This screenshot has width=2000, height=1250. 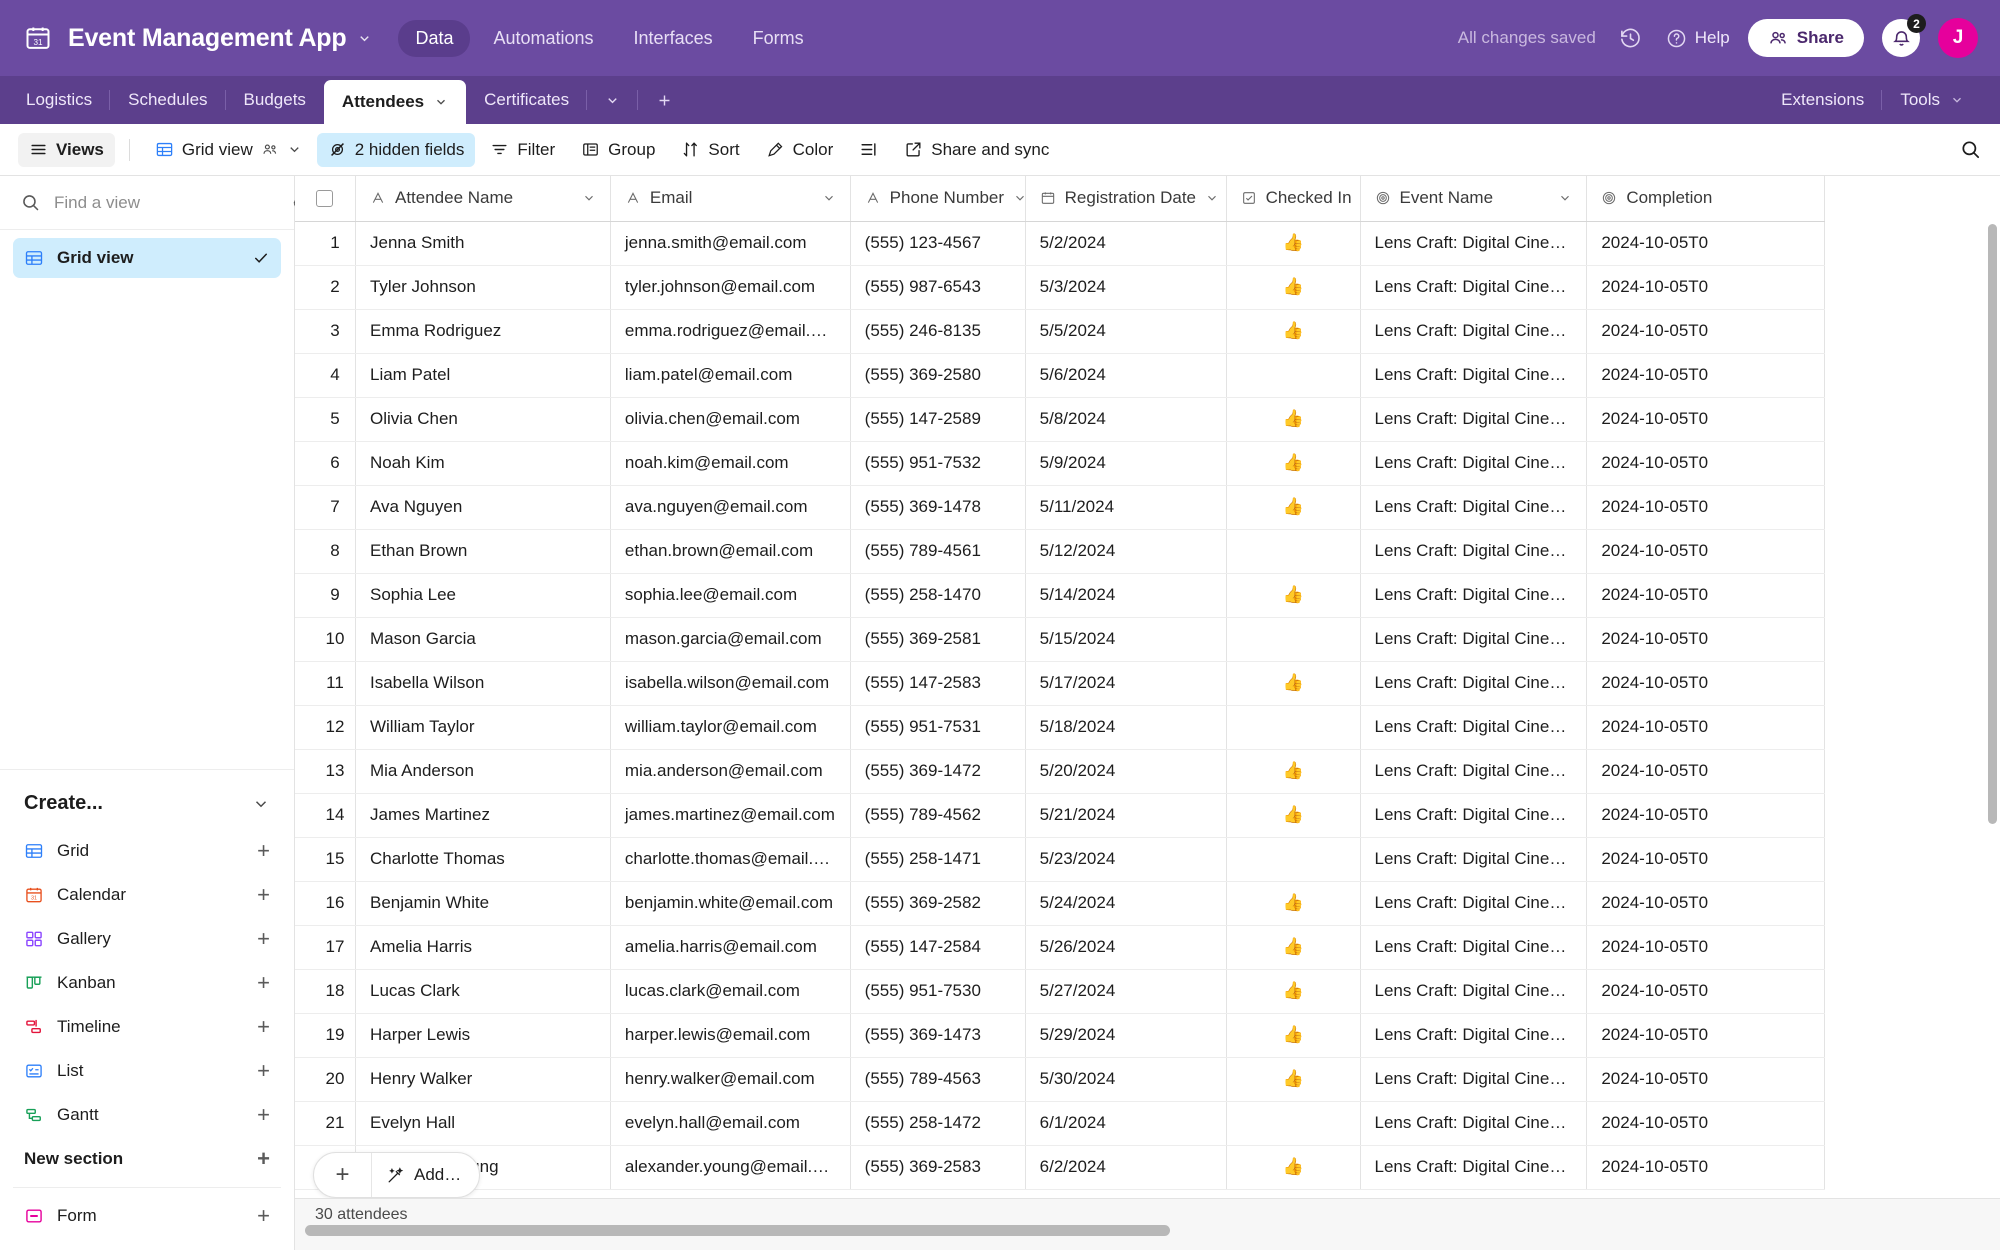 I want to click on select-all-checkbox, so click(x=325, y=199).